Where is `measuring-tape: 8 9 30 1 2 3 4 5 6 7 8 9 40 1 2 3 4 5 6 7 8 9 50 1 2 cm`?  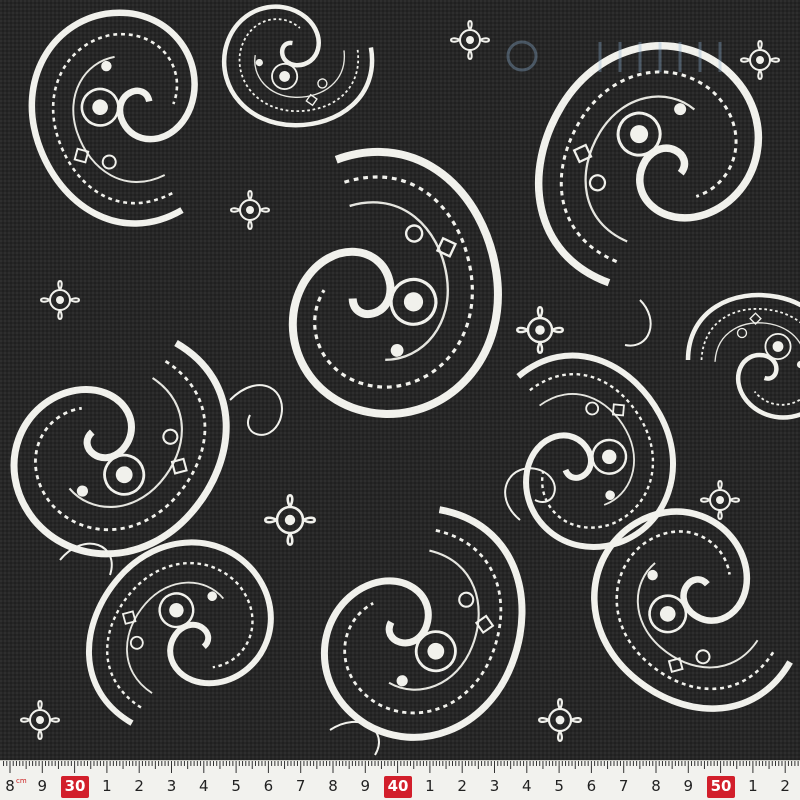 measuring-tape: 8 9 30 1 2 3 4 5 6 7 8 9 40 1 2 3 4 5 6 7 8 9 50 1 2 cm is located at coordinates (400, 780).